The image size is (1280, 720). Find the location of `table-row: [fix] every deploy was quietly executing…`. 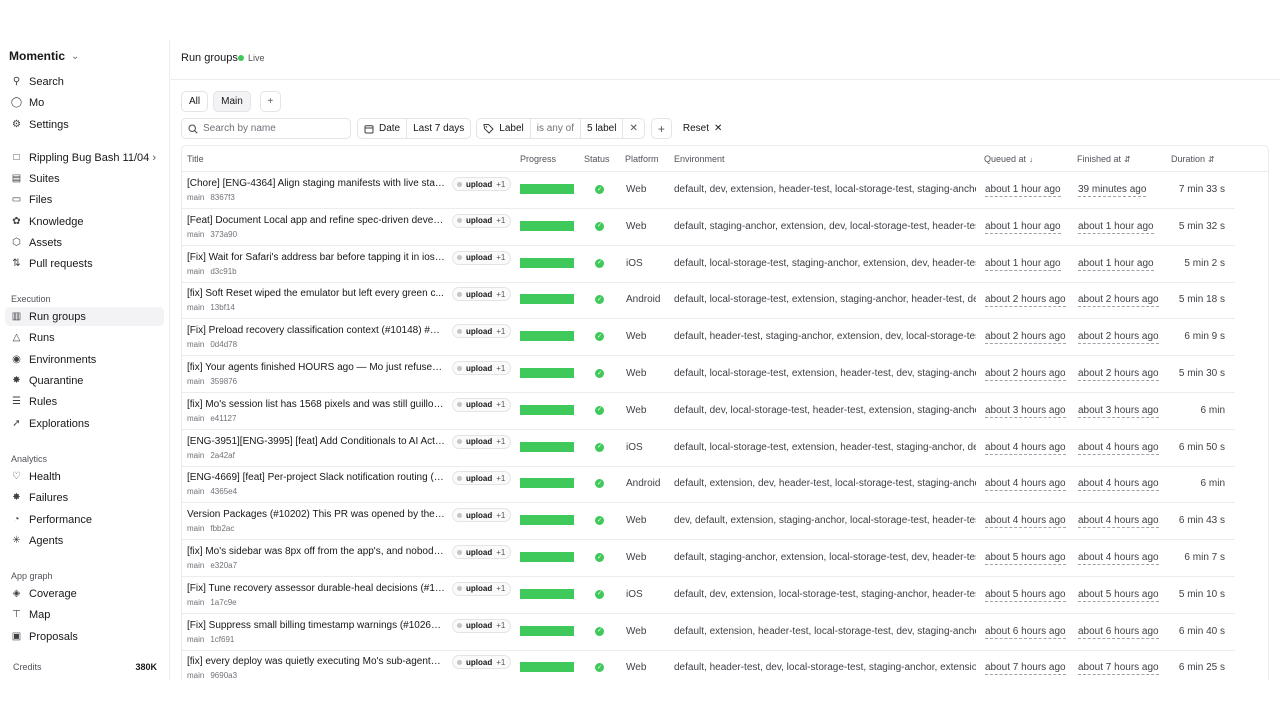

table-row: [fix] every deploy was quietly executing… is located at coordinates (708, 665).